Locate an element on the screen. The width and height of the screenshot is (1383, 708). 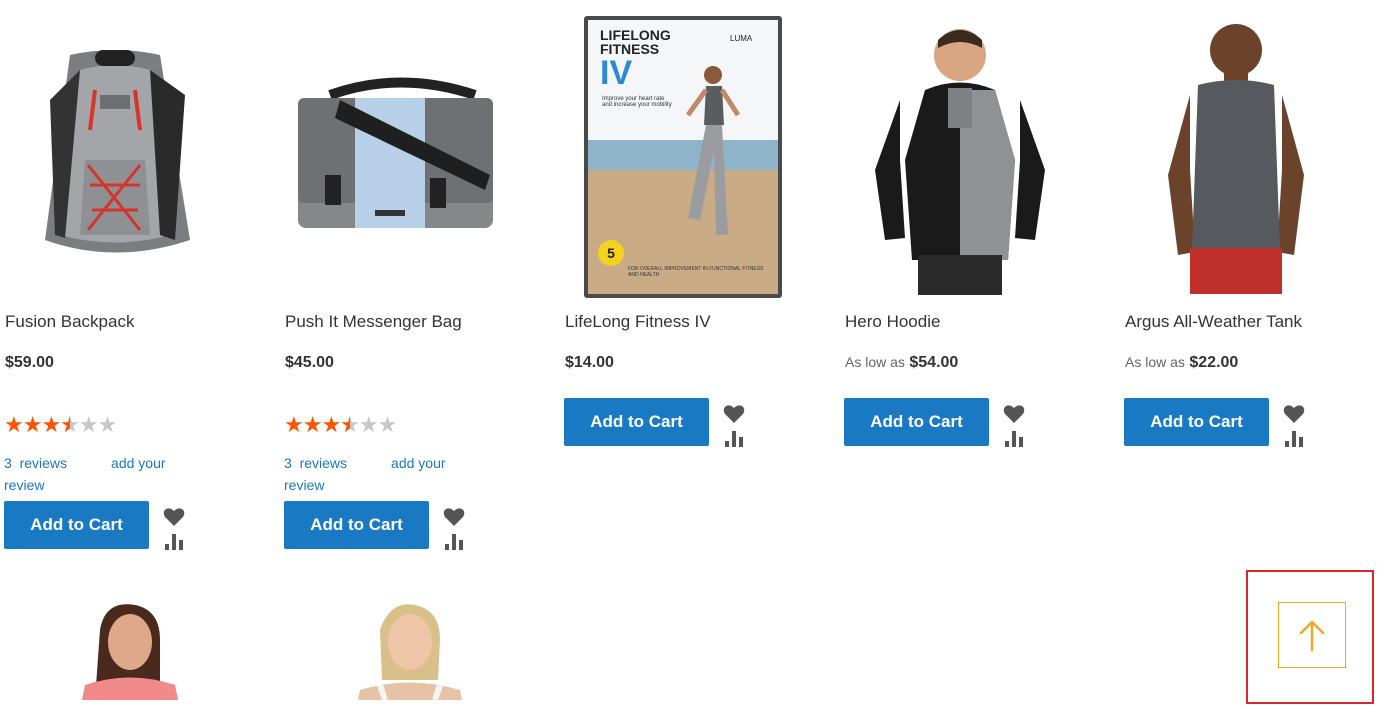
product-price: $45.00 is located at coordinates (309, 362).